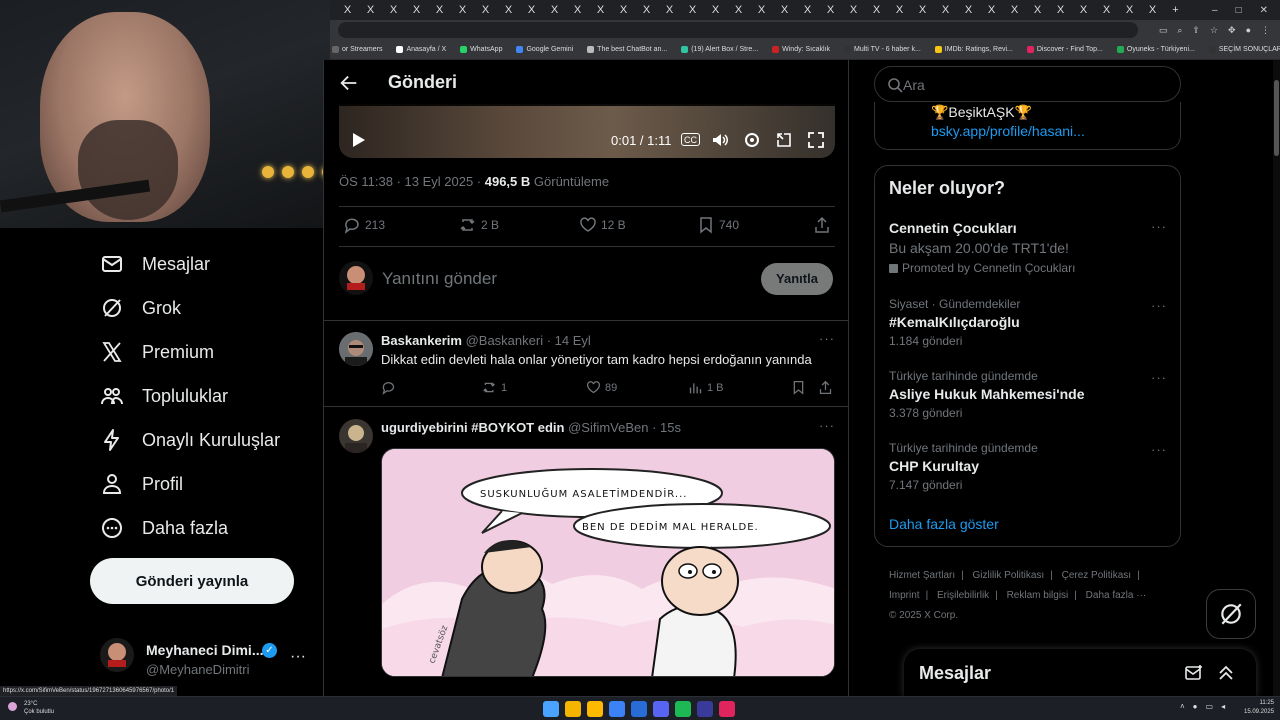  Describe the element at coordinates (1182, 706) in the screenshot. I see `tray-chevron-icon: ˄` at that location.